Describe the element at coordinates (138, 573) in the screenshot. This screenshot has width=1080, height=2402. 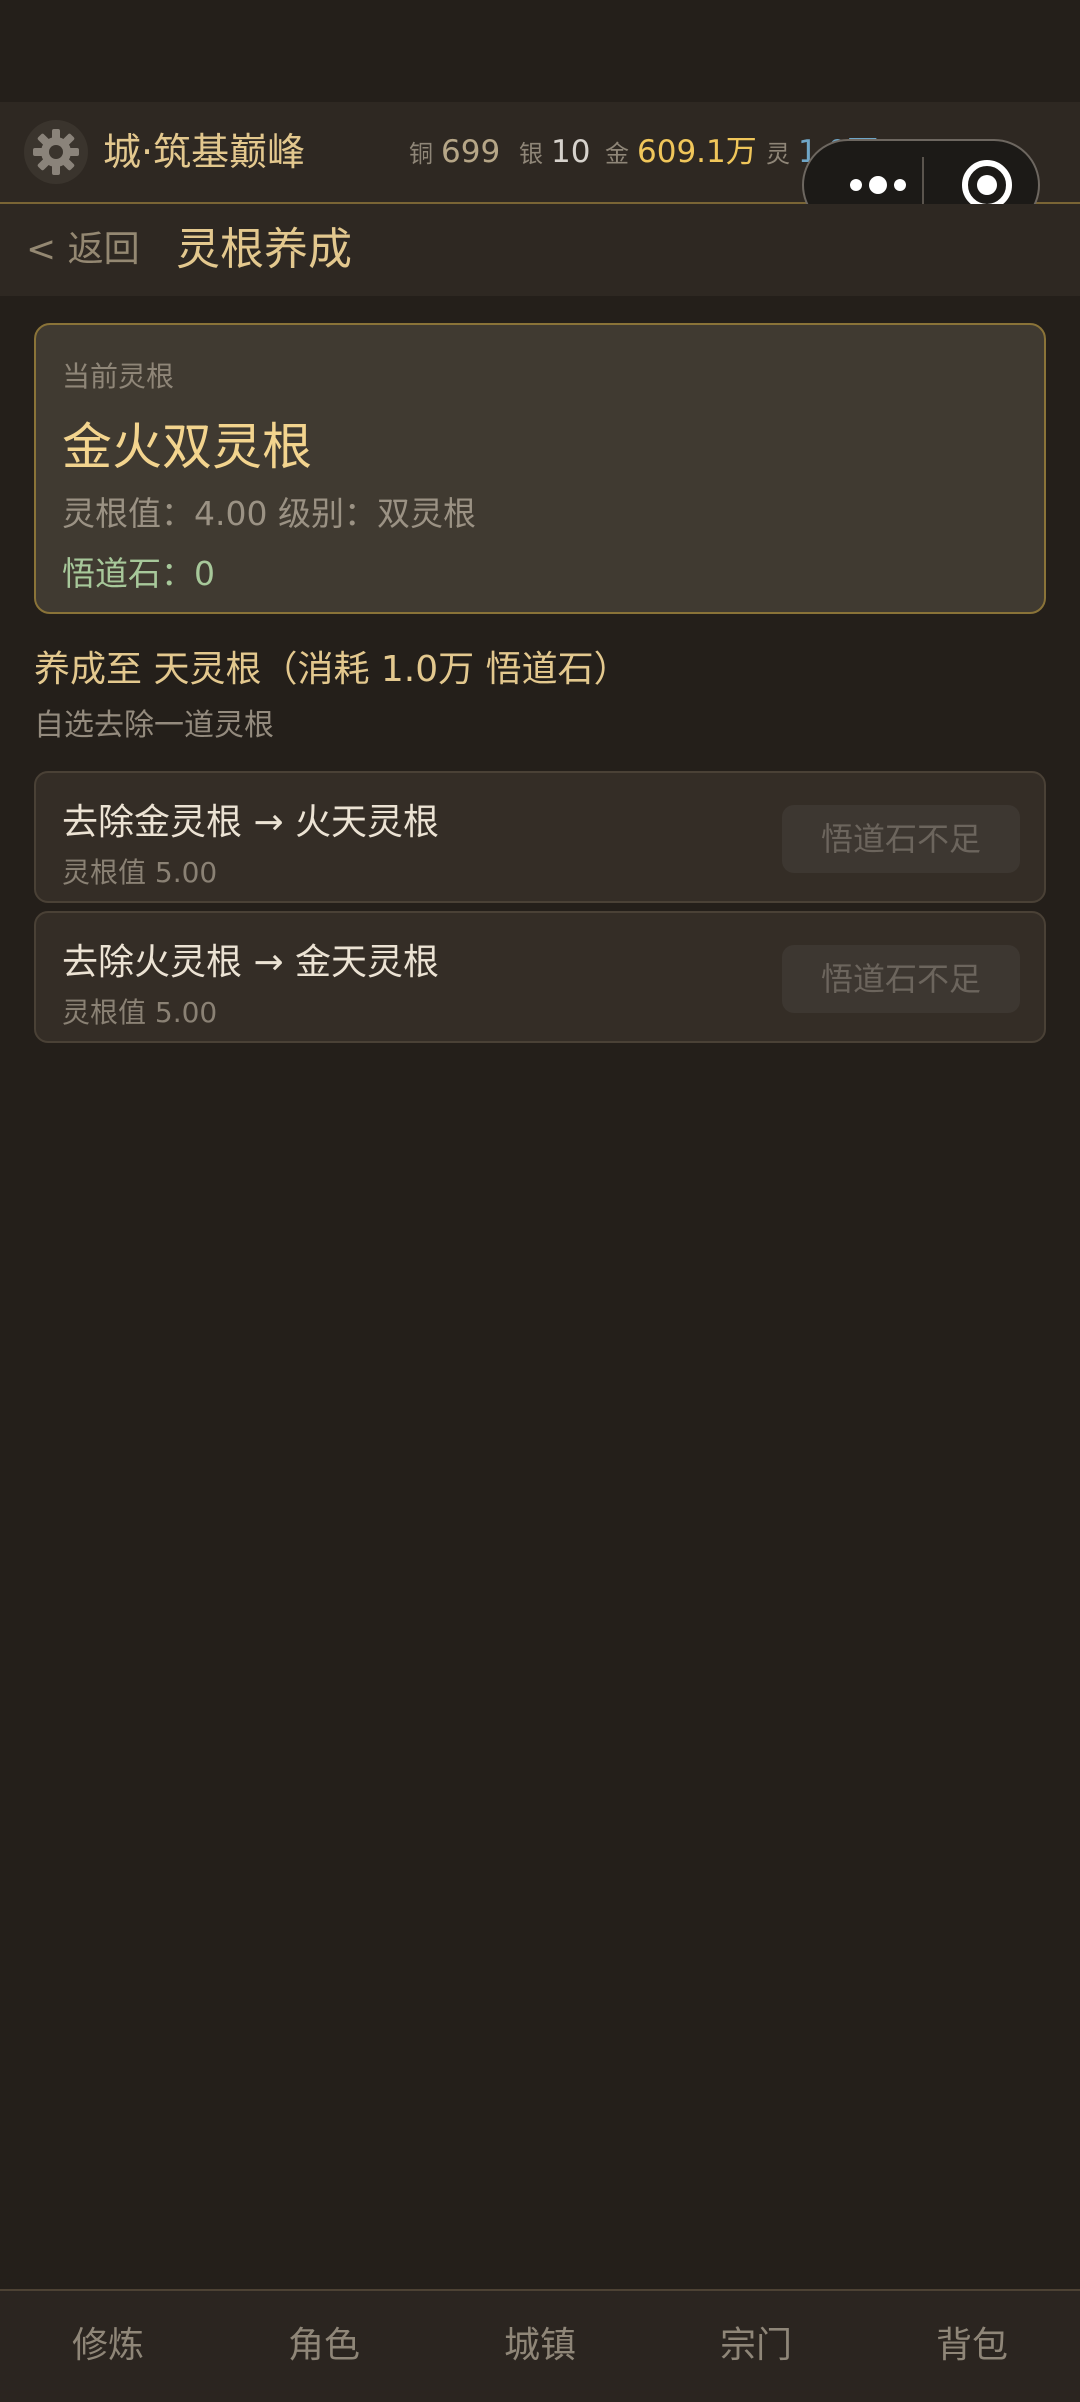
I see `stone-count: 悟道石：0` at that location.